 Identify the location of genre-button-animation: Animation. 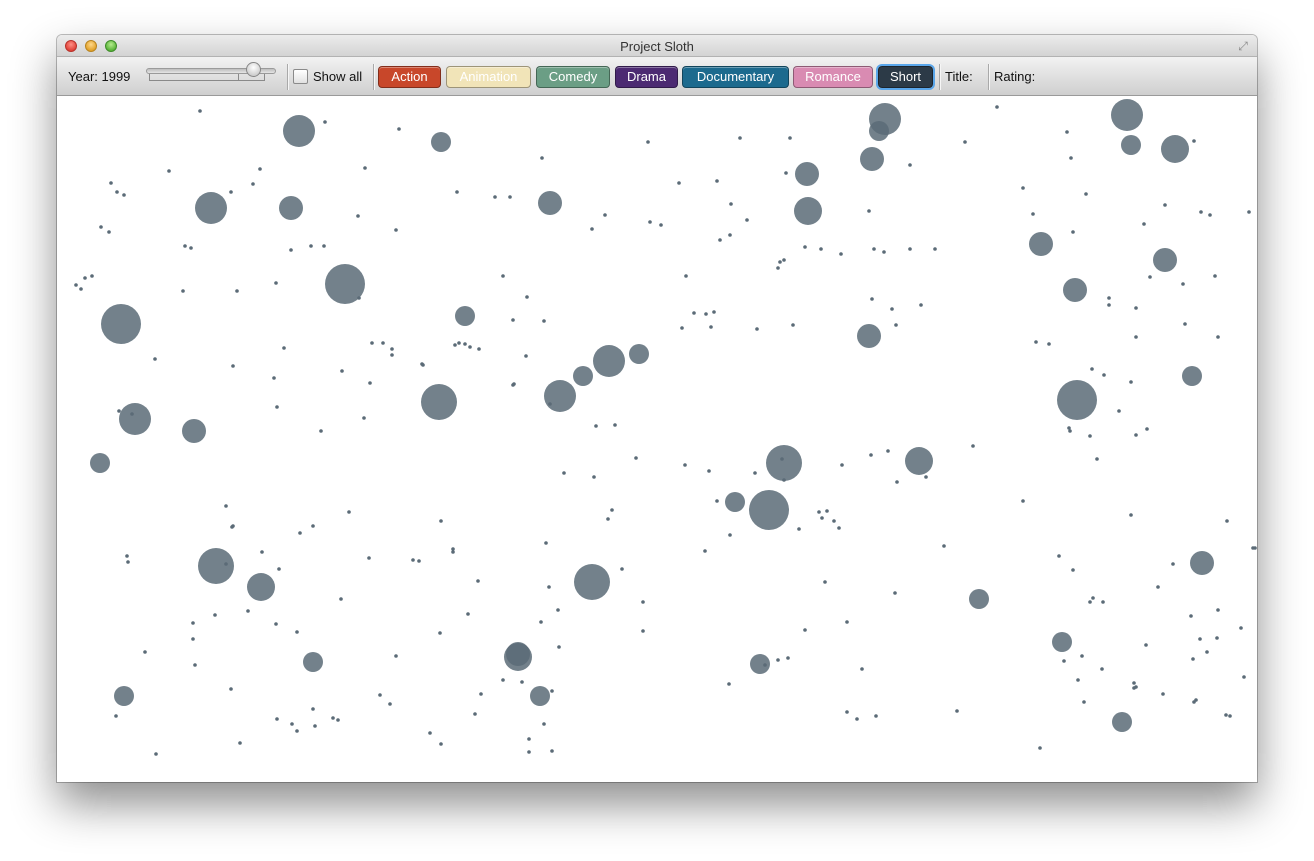
(488, 77).